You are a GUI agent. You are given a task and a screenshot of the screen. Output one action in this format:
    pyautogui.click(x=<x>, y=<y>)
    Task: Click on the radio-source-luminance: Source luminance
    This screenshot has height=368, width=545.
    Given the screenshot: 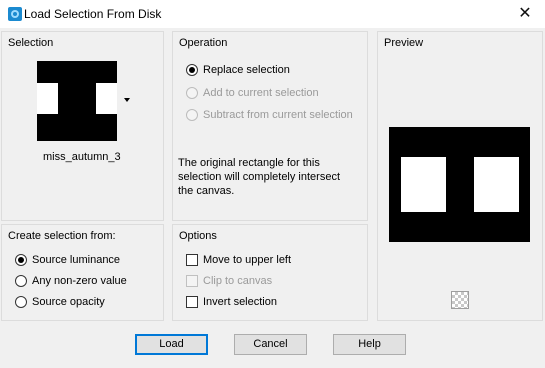 What is the action you would take?
    pyautogui.click(x=67, y=260)
    